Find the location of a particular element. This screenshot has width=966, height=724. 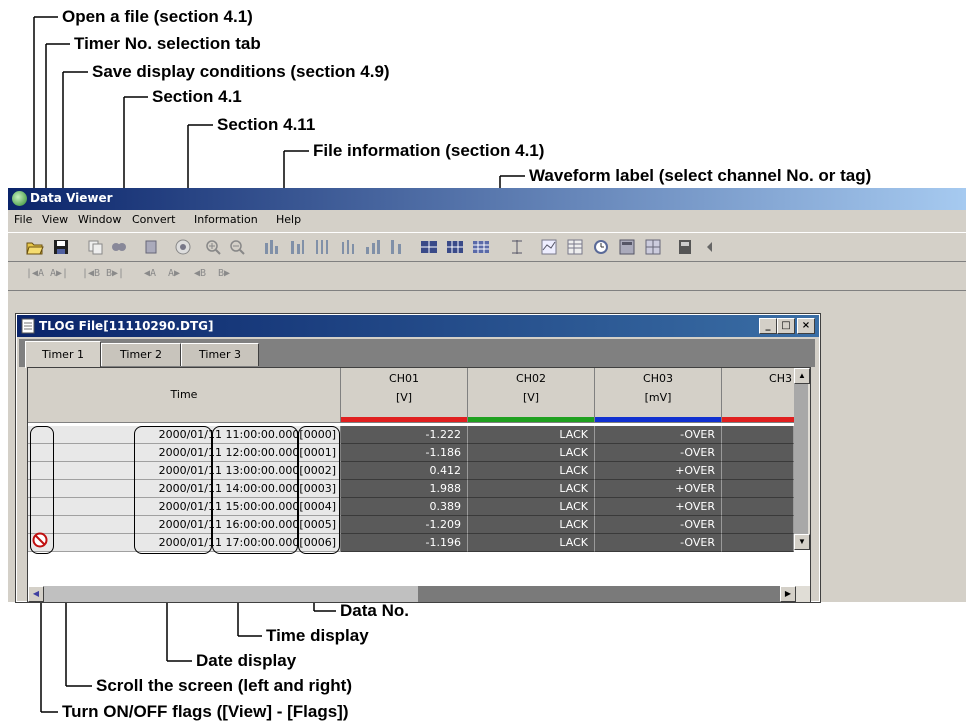

split-icon is located at coordinates (397, 247).